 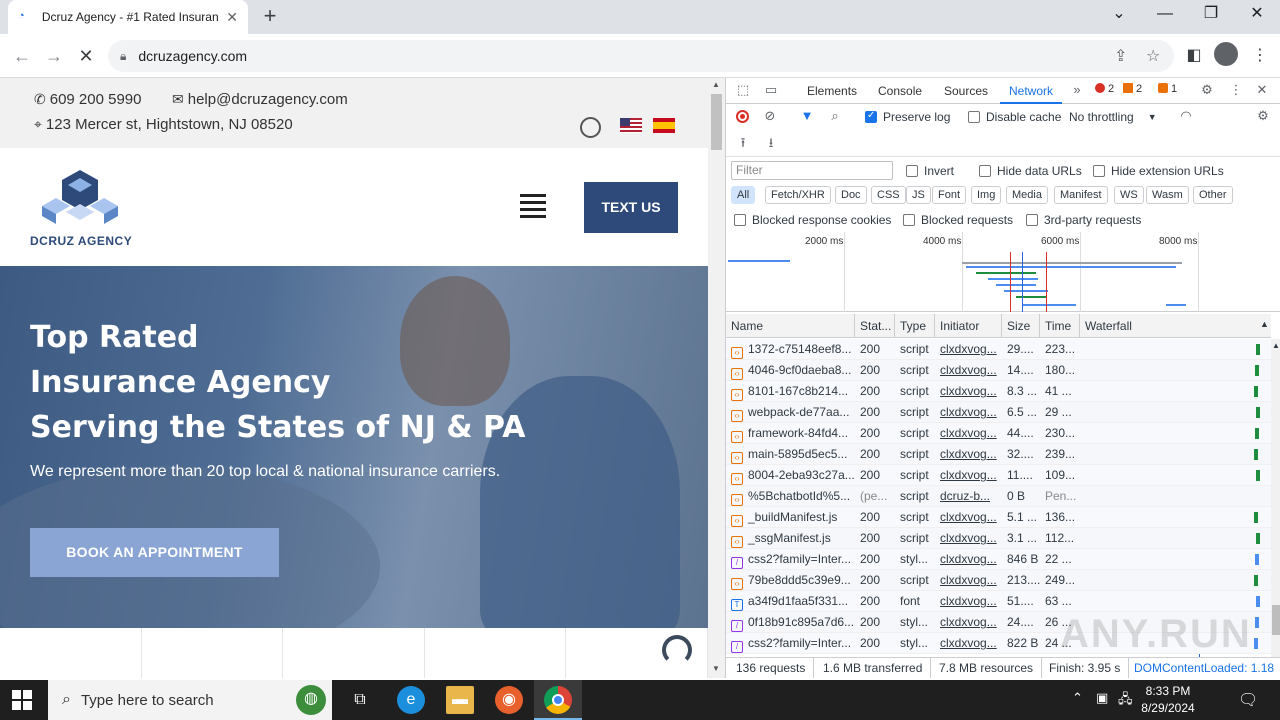 I want to click on hide-data-urls-checkbox: Hide data URLs, so click(x=1030, y=171).